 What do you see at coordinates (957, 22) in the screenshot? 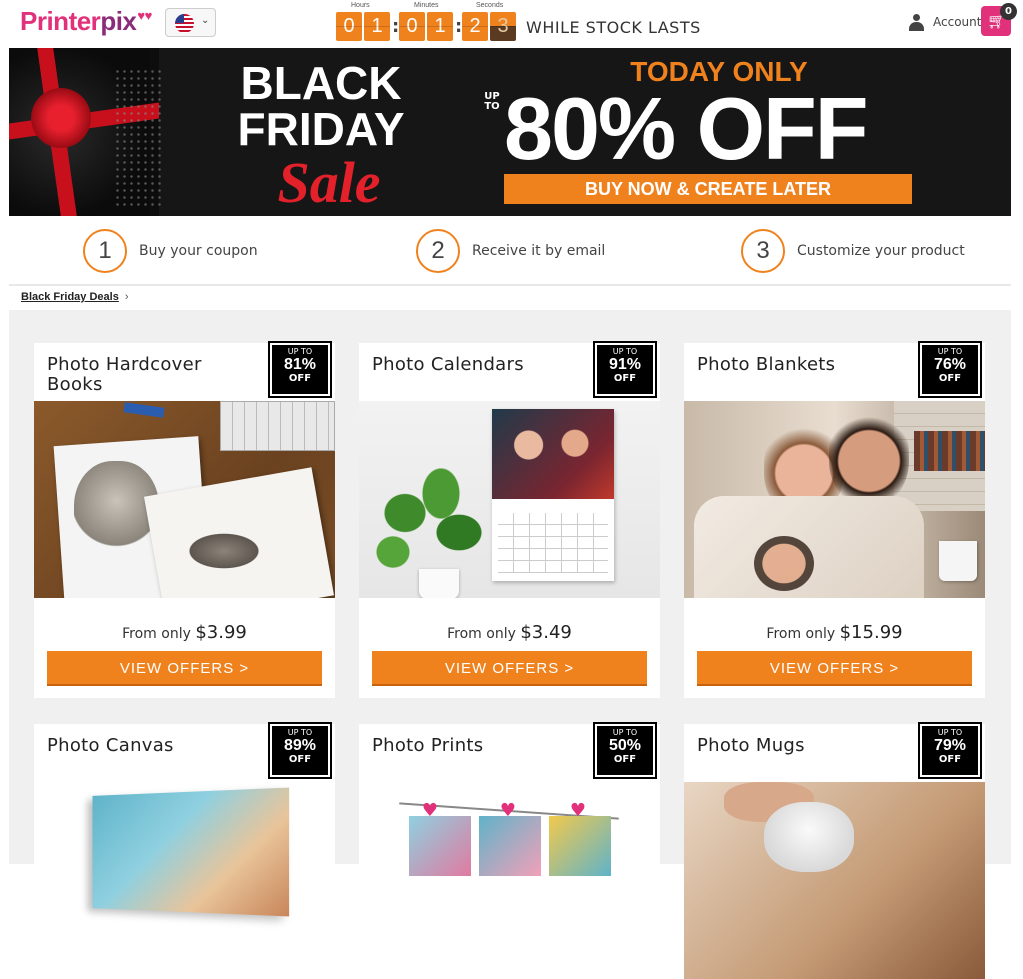
I see `account-label: Account` at bounding box center [957, 22].